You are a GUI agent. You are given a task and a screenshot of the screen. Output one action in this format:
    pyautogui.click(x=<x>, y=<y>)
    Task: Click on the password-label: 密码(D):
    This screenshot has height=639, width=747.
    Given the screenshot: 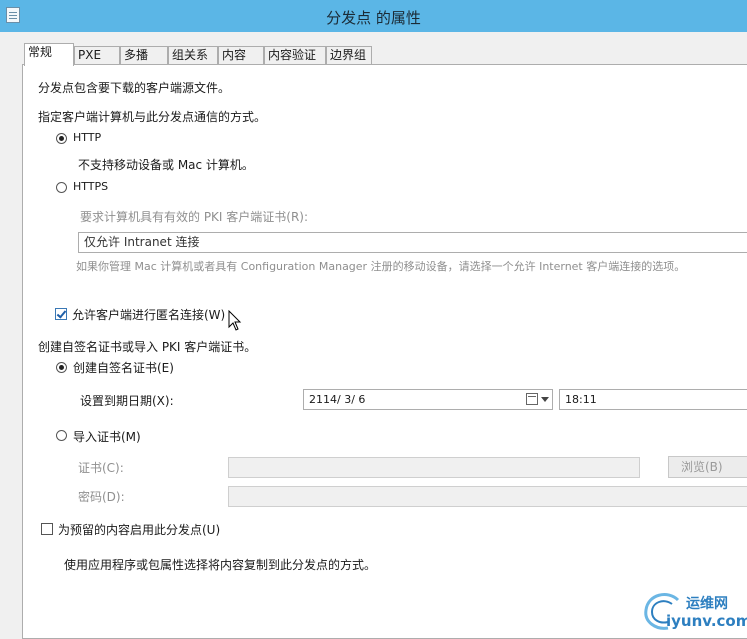 What is the action you would take?
    pyautogui.click(x=101, y=497)
    